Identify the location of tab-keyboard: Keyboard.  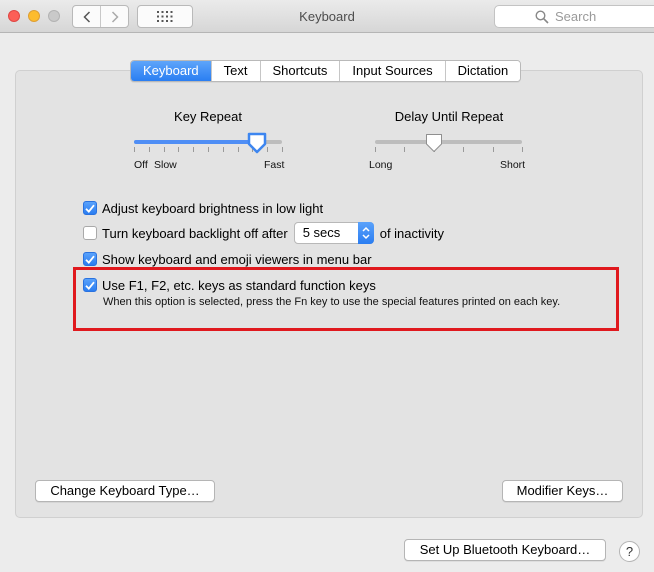
(171, 71).